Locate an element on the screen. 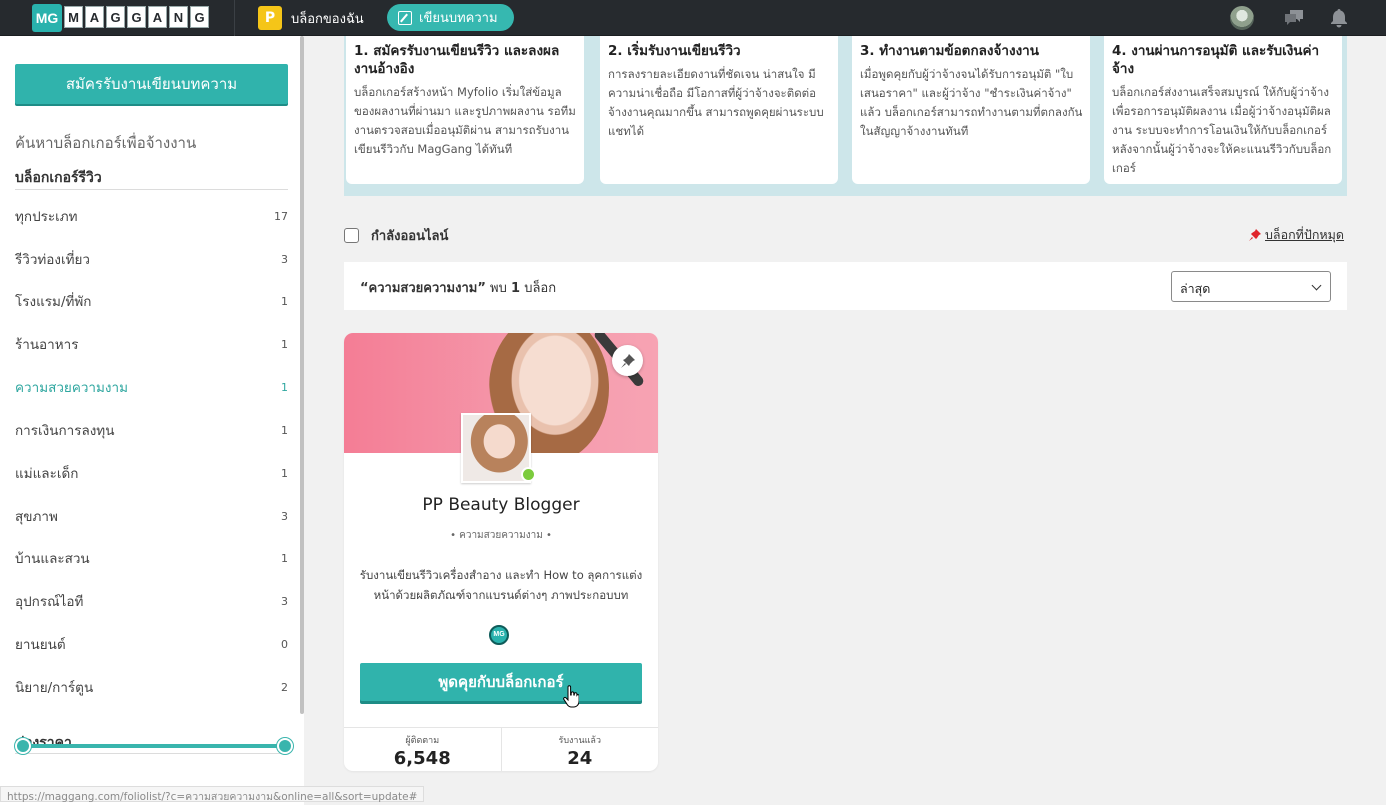  category-item-mom-kids: แม่และเด็ก 1 is located at coordinates (151, 473).